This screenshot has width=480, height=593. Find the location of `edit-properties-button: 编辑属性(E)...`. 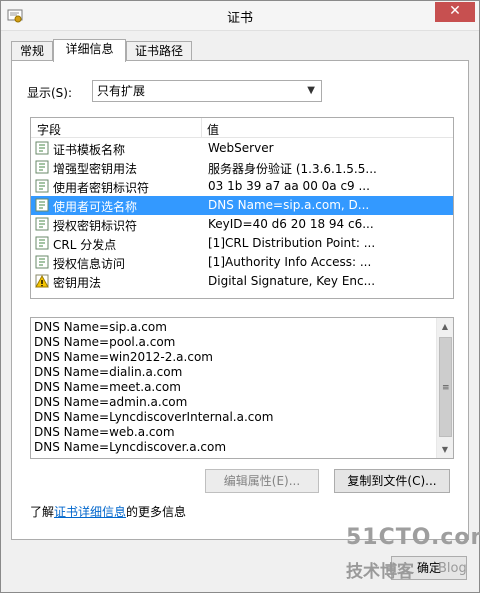

edit-properties-button: 编辑属性(E)... is located at coordinates (262, 481).